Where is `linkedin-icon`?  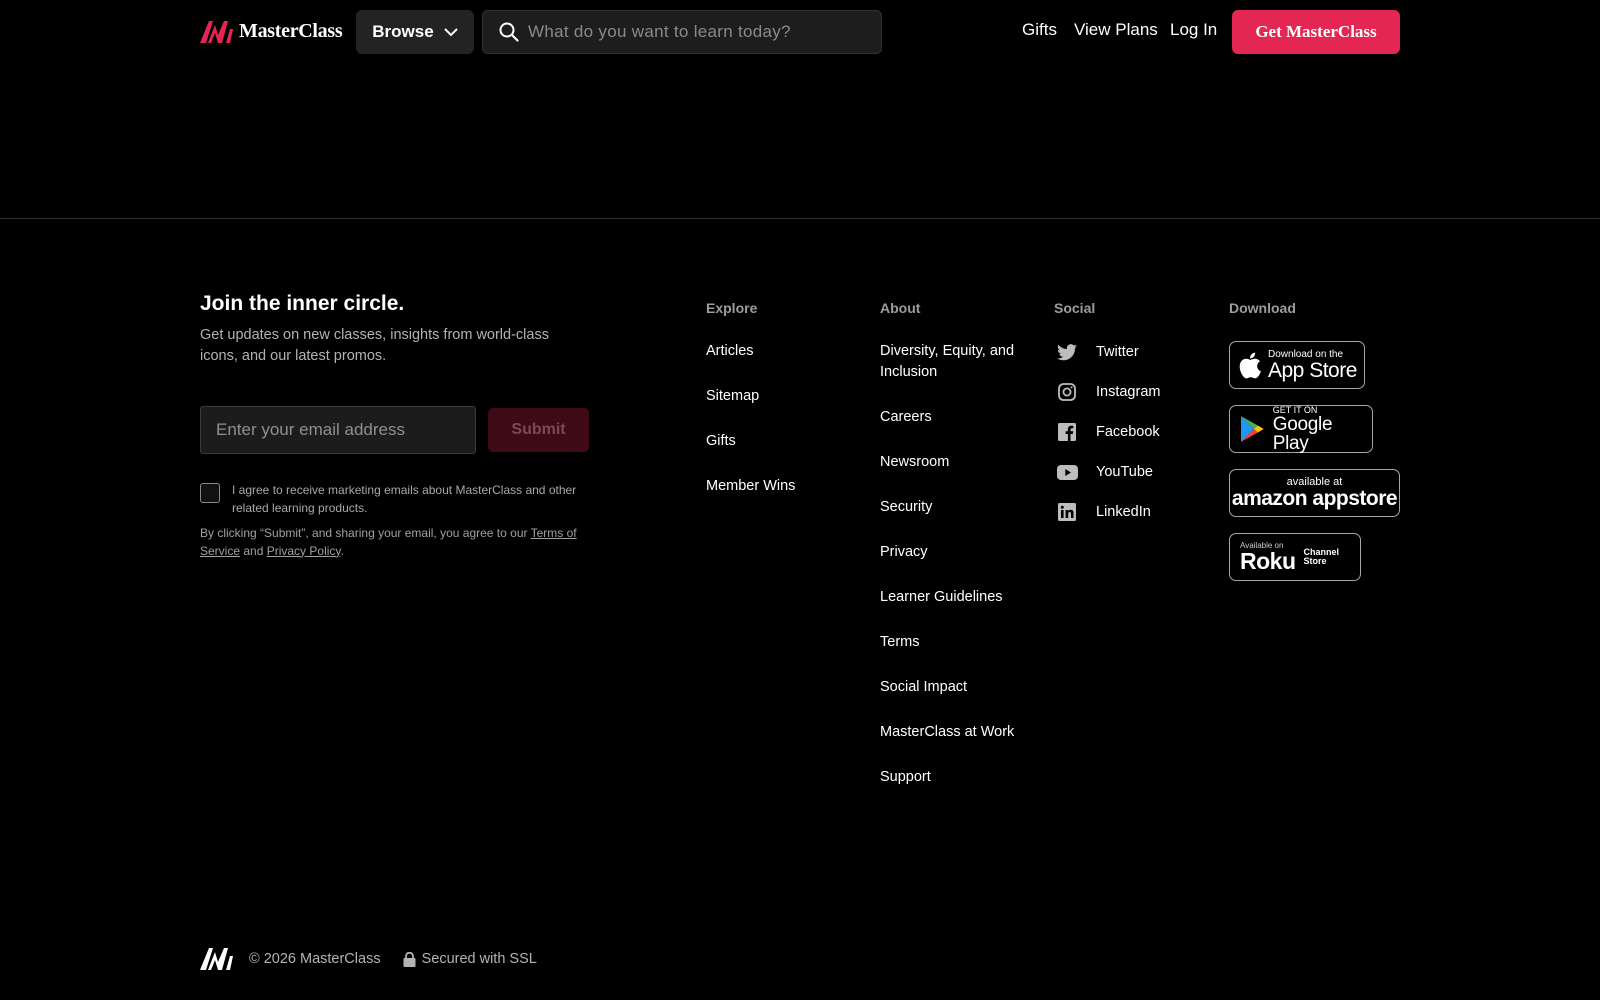 linkedin-icon is located at coordinates (1067, 512).